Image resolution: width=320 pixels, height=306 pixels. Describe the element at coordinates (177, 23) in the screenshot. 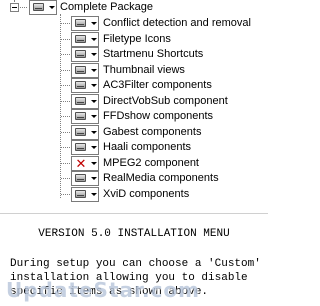

I see `tree-item-label: Conflict detection and removal` at that location.